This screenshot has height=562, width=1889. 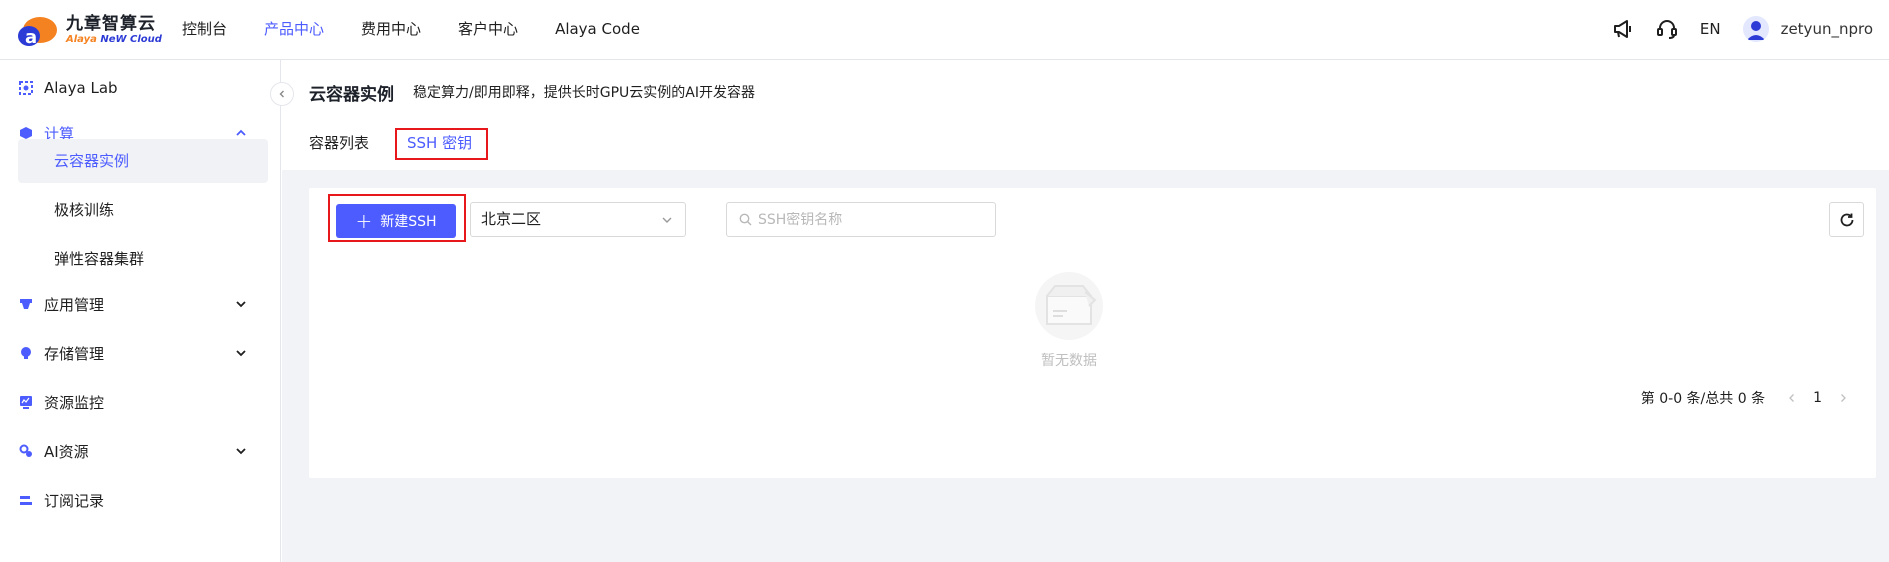 What do you see at coordinates (143, 88) in the screenshot?
I see `sidebar-item-alaya-lab: Alaya Lab` at bounding box center [143, 88].